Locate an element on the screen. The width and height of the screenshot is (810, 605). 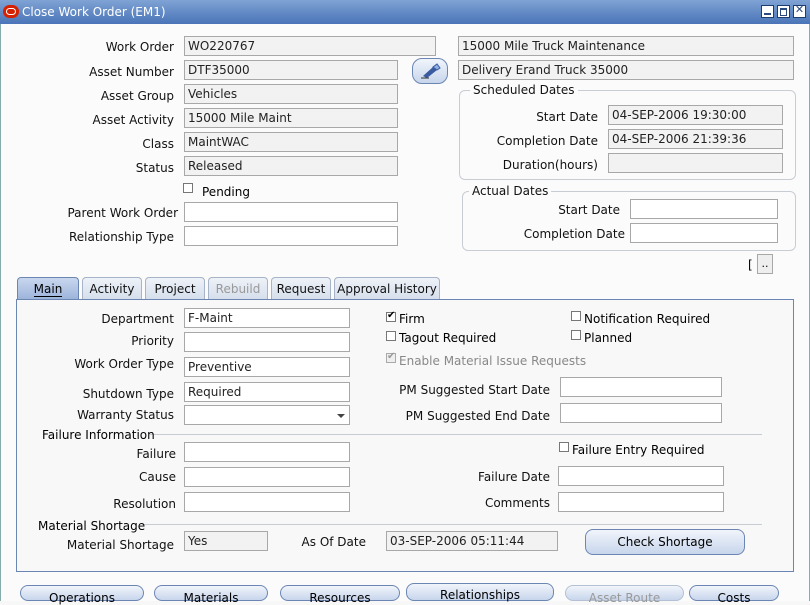
tab-project: Project is located at coordinates (175, 288).